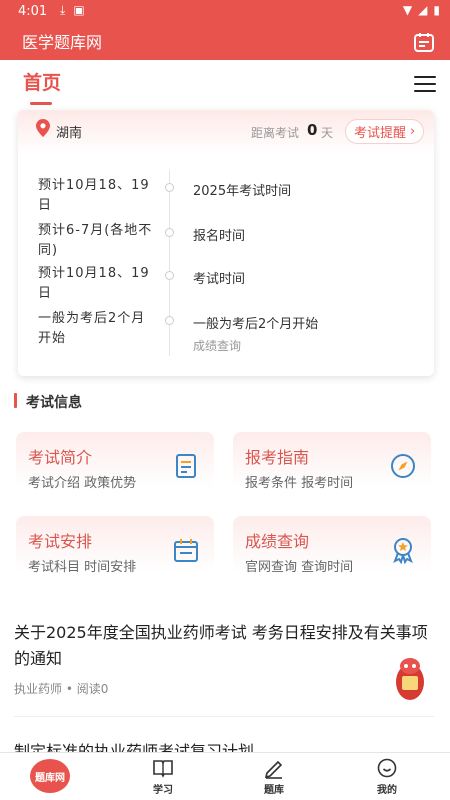 This screenshot has width=450, height=800. What do you see at coordinates (62, 42) in the screenshot?
I see `app-brand: 医学题库网` at bounding box center [62, 42].